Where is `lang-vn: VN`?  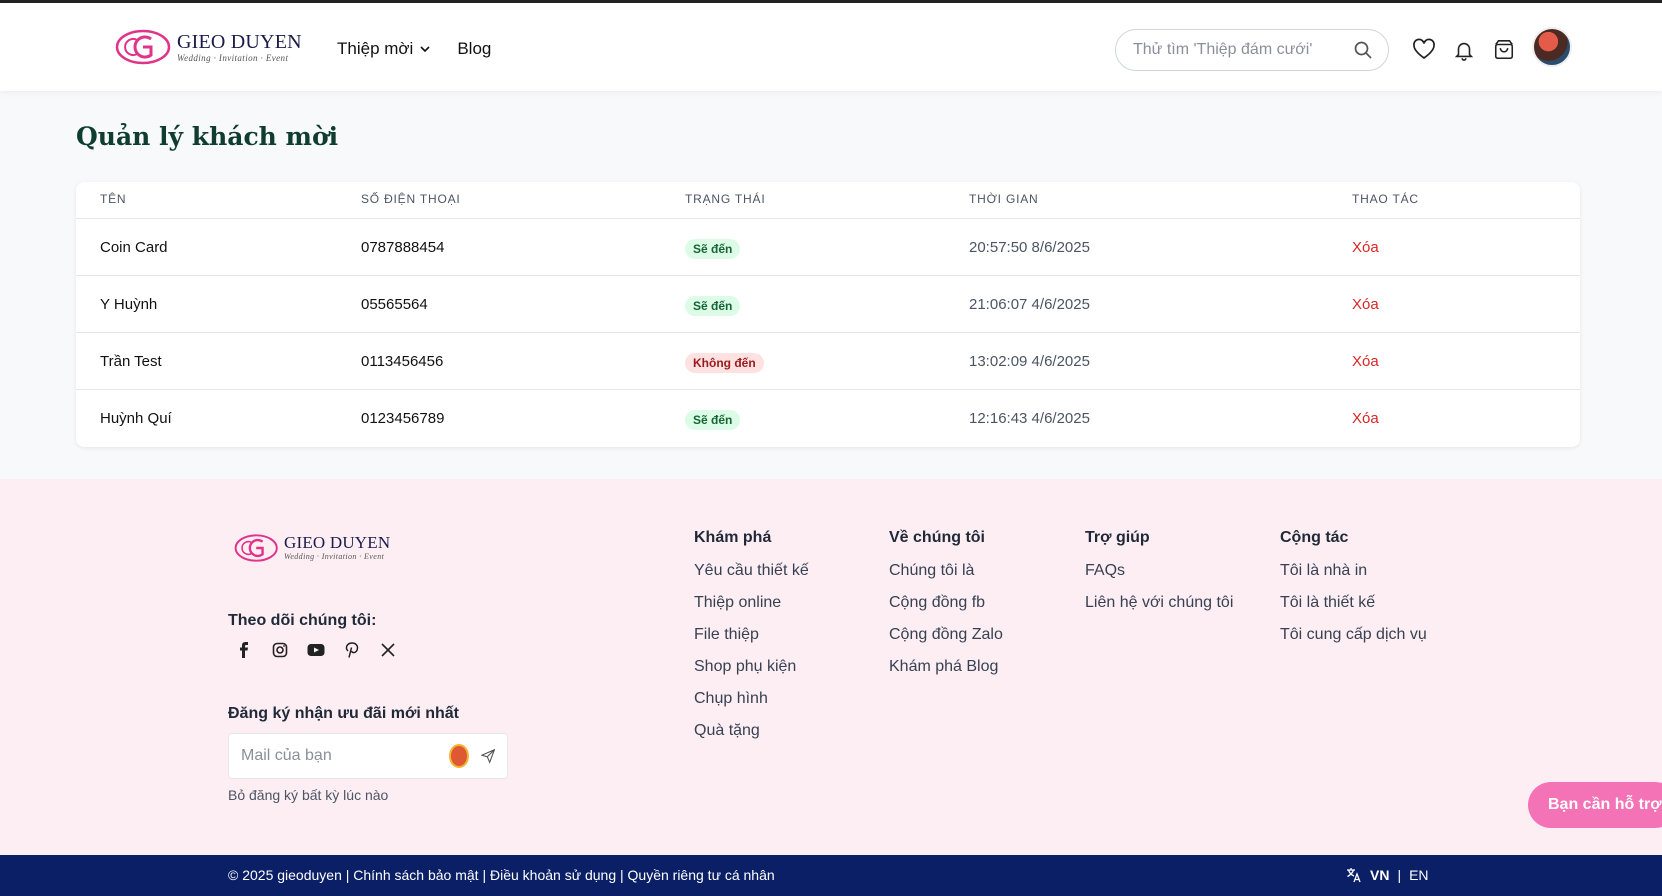
lang-vn: VN is located at coordinates (1379, 875).